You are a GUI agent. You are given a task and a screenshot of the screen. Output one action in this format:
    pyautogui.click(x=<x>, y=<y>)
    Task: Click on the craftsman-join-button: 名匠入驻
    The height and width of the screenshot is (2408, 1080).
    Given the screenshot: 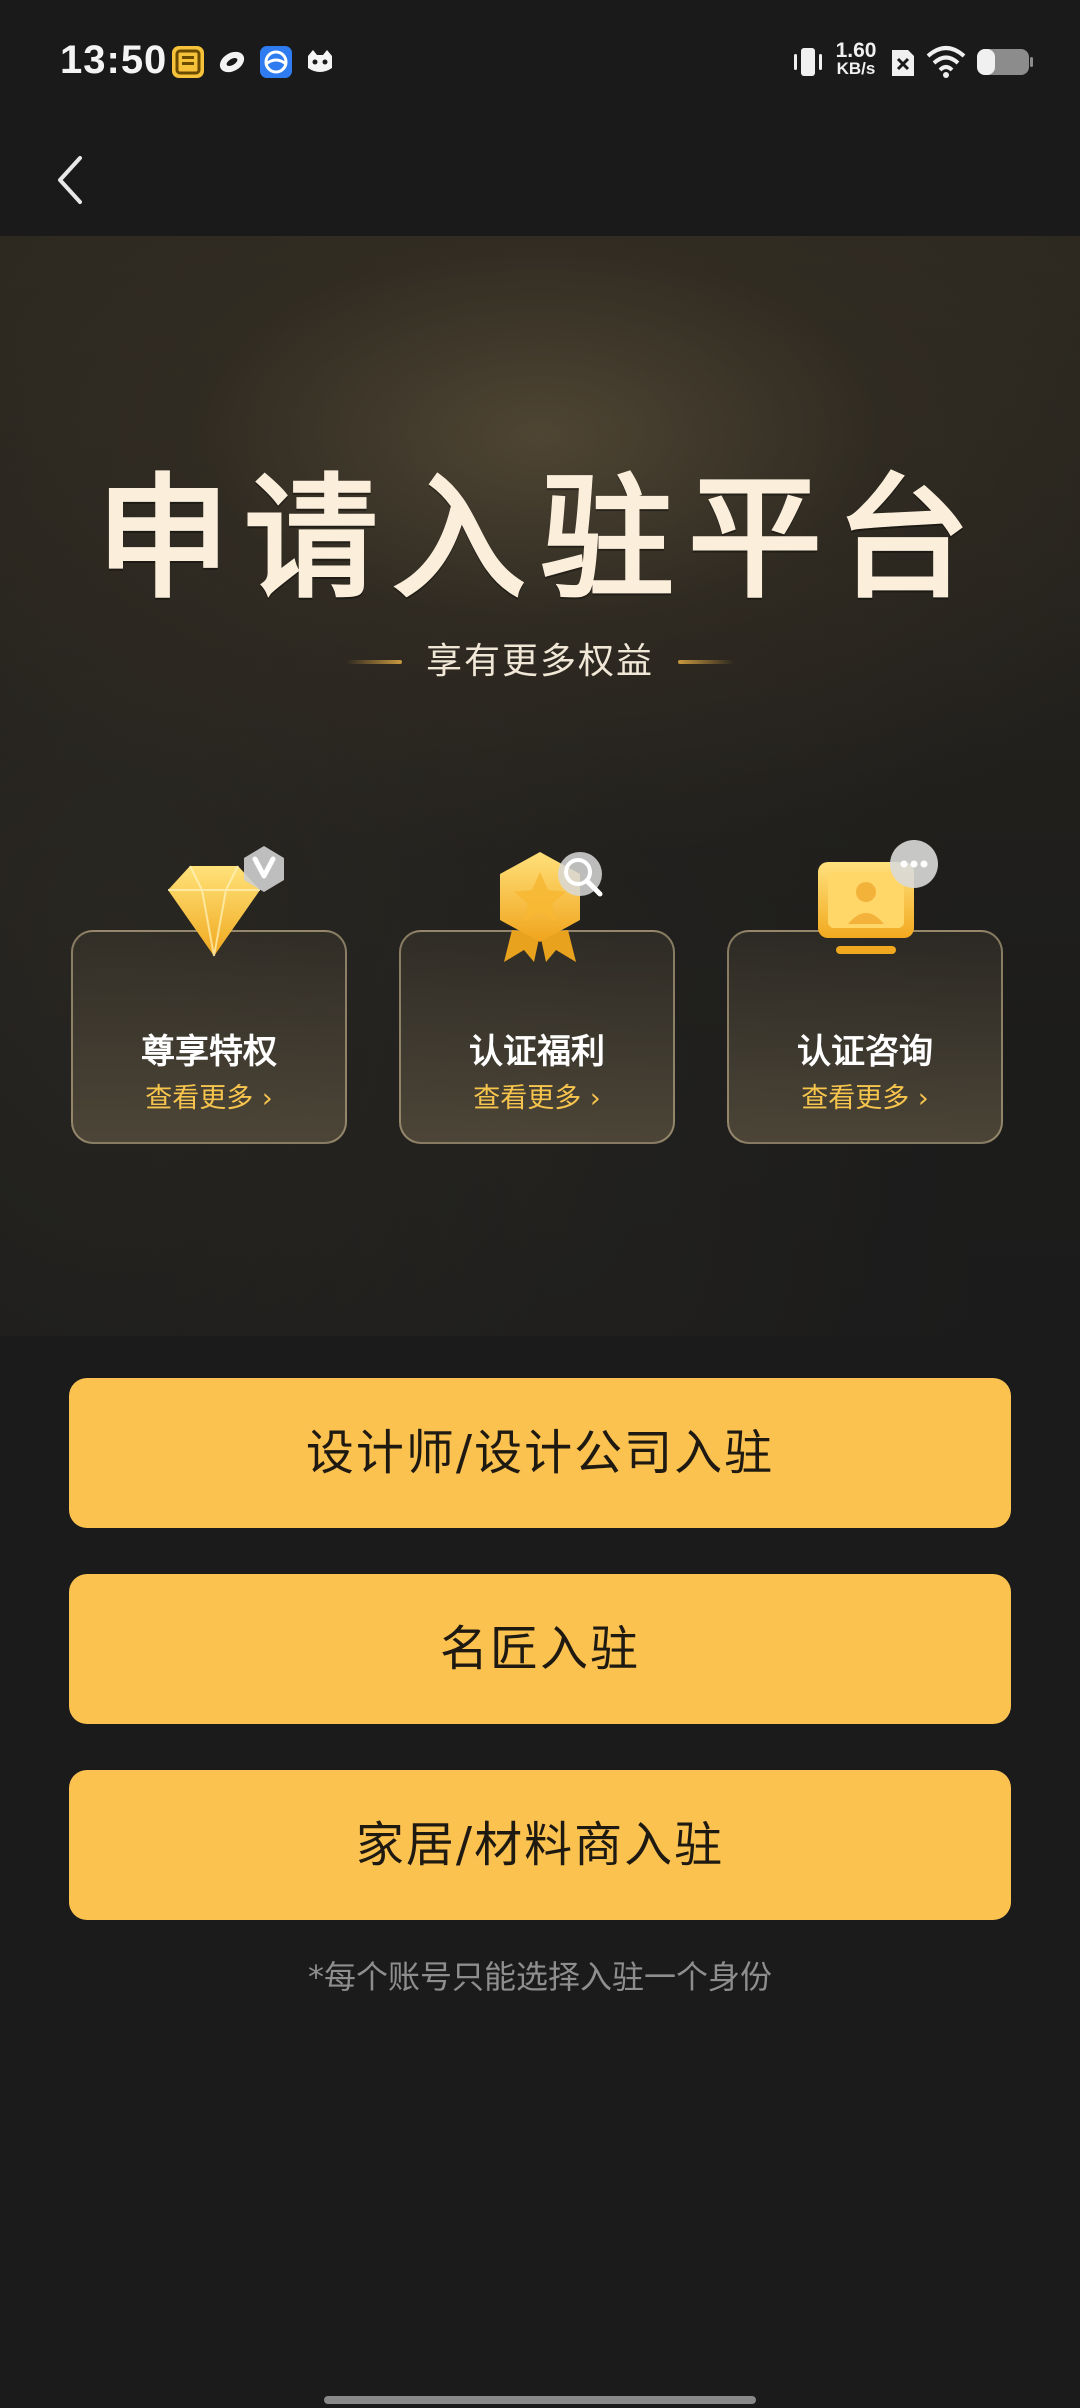 What is the action you would take?
    pyautogui.click(x=540, y=1649)
    